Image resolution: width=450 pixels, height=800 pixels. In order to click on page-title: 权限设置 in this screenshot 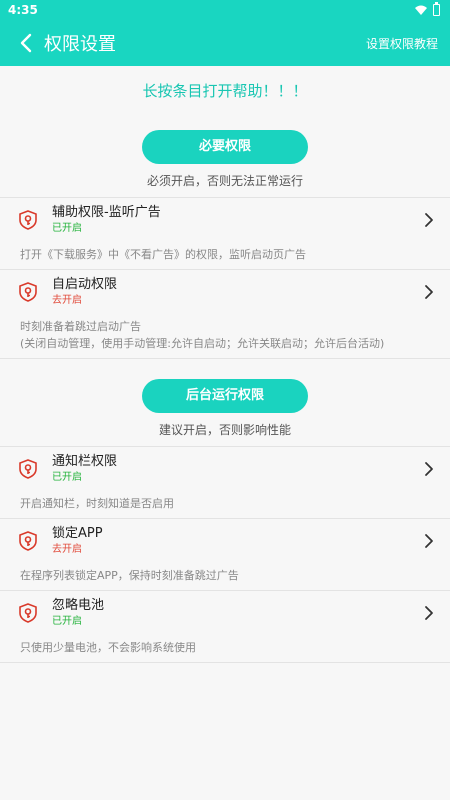, I will do `click(80, 44)`.